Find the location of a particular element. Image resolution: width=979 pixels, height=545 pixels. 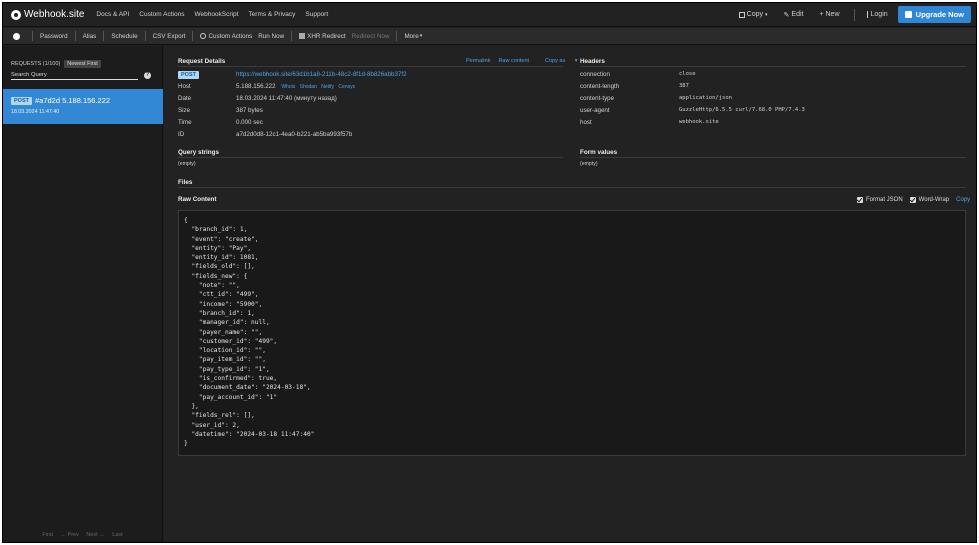

pager-prev: ← Prev is located at coordinates (70, 535).